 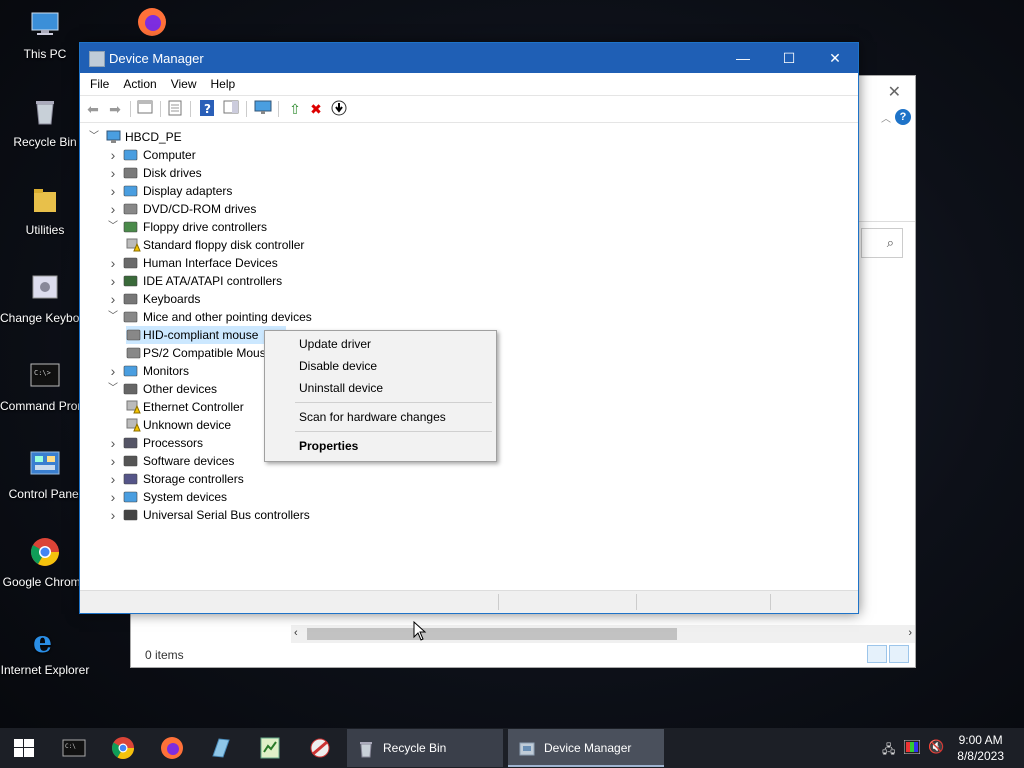 What do you see at coordinates (184, 84) in the screenshot?
I see `menu-view: View` at bounding box center [184, 84].